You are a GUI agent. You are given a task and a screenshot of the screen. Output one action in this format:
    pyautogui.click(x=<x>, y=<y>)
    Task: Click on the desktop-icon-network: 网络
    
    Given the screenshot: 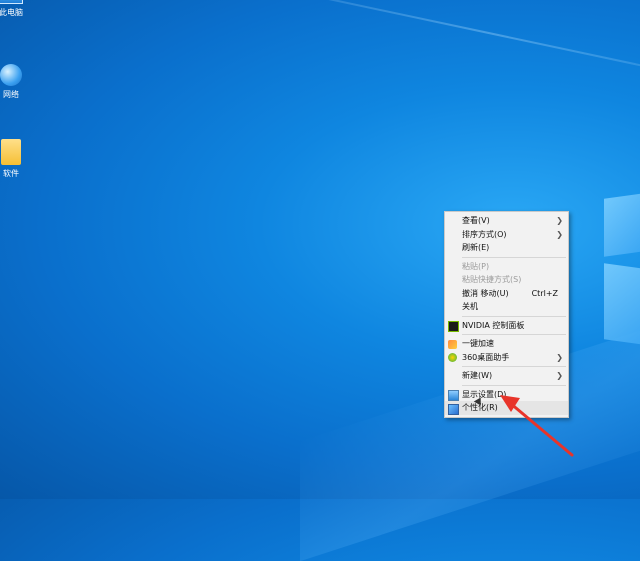 What is the action you would take?
    pyautogui.click(x=15, y=82)
    